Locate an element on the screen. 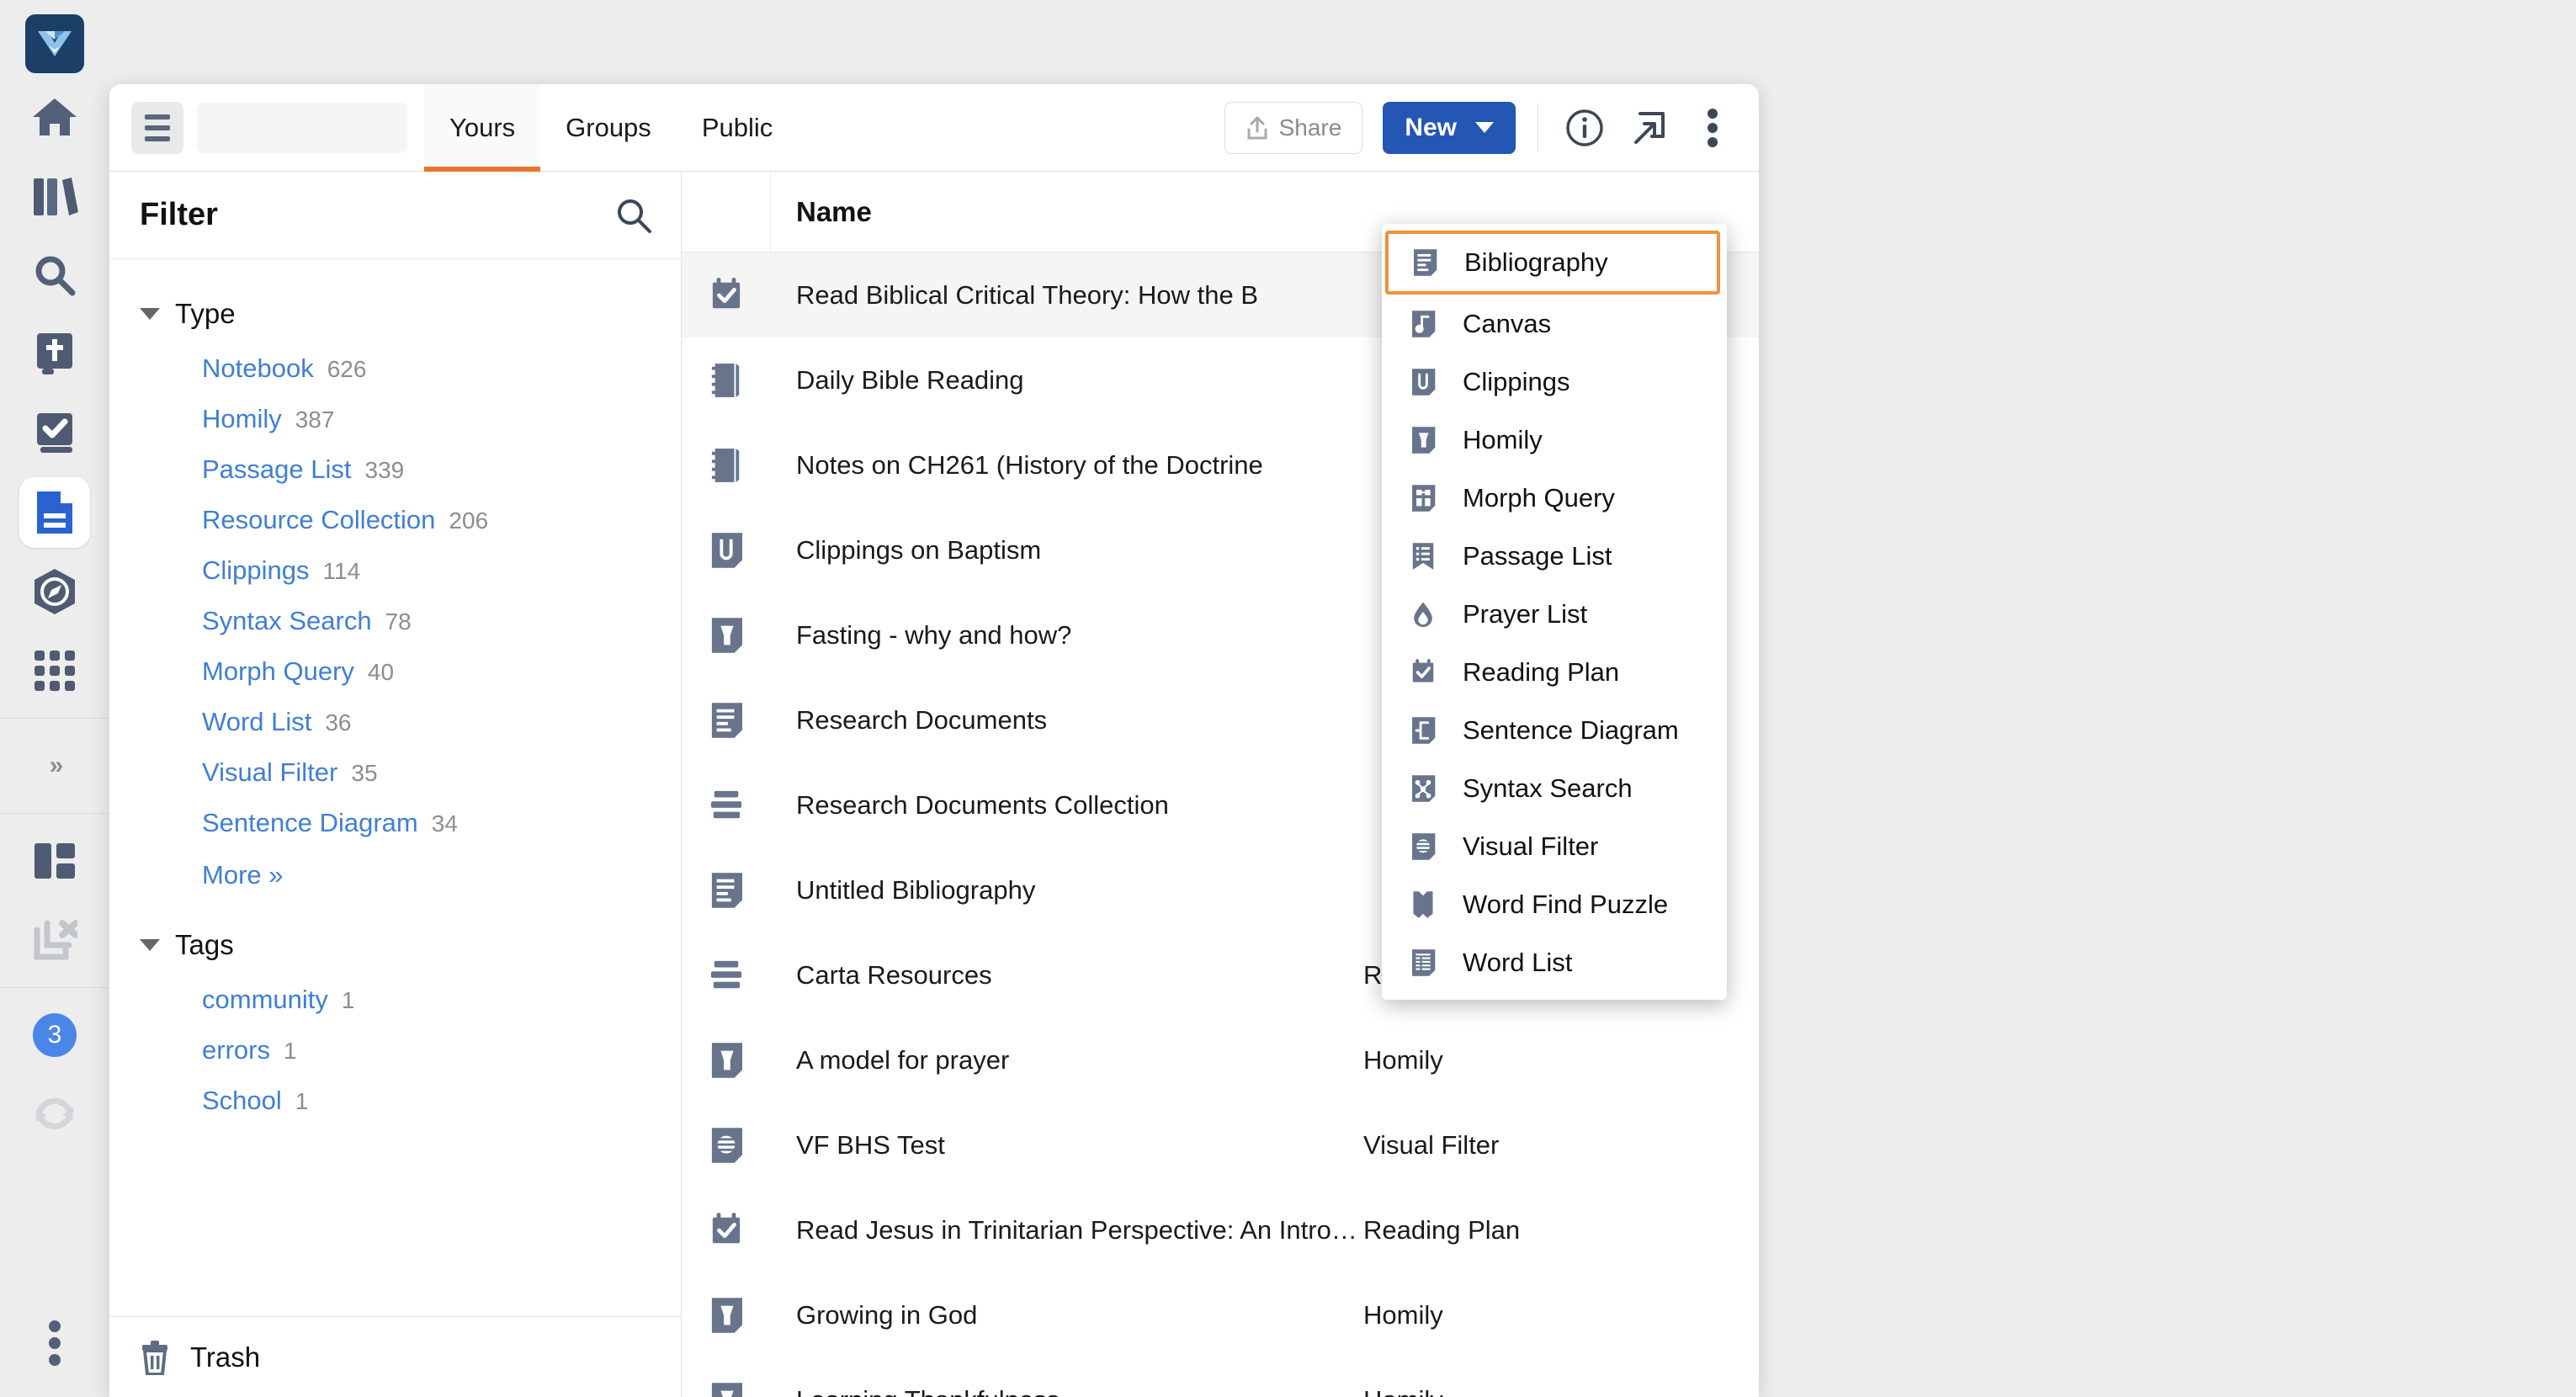 The width and height of the screenshot is (2576, 1397). menu-item-word-find-puzzle: Word Find Puzzle is located at coordinates (1554, 904).